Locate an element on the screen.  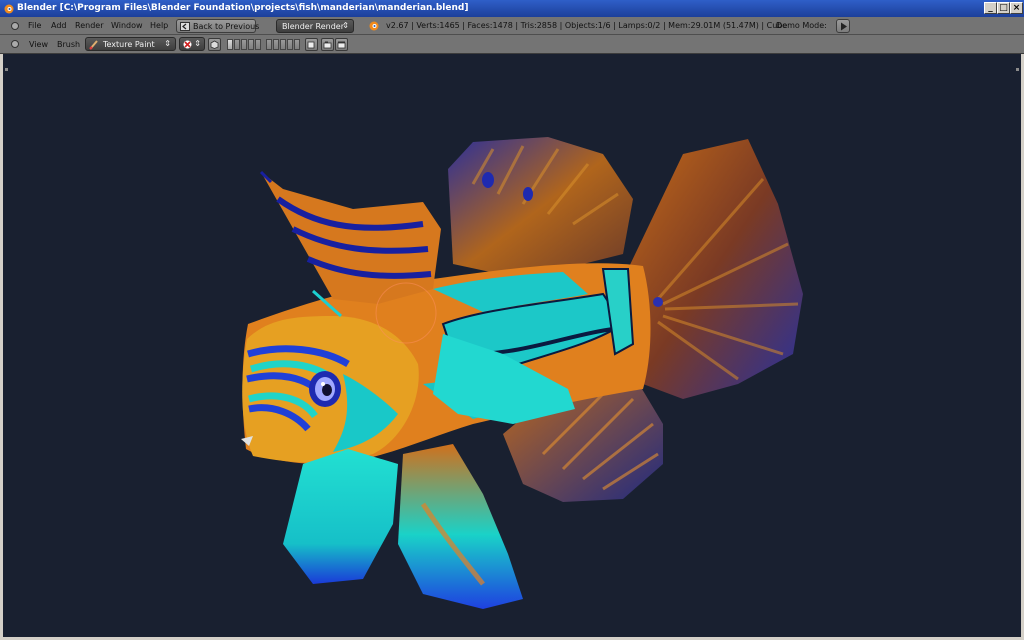
view3d-header: View Brush Texture Paint ⇕ ⇕ is located at coordinates (512, 44).